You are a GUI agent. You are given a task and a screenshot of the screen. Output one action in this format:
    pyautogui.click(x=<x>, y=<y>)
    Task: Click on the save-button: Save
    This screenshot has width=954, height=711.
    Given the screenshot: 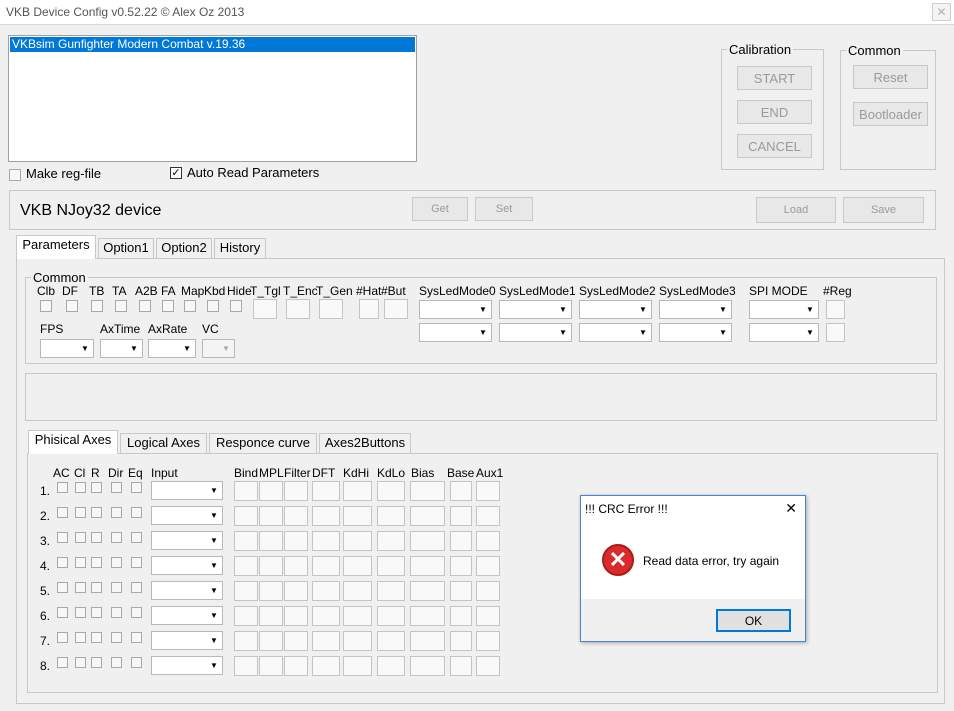 What is the action you would take?
    pyautogui.click(x=883, y=210)
    